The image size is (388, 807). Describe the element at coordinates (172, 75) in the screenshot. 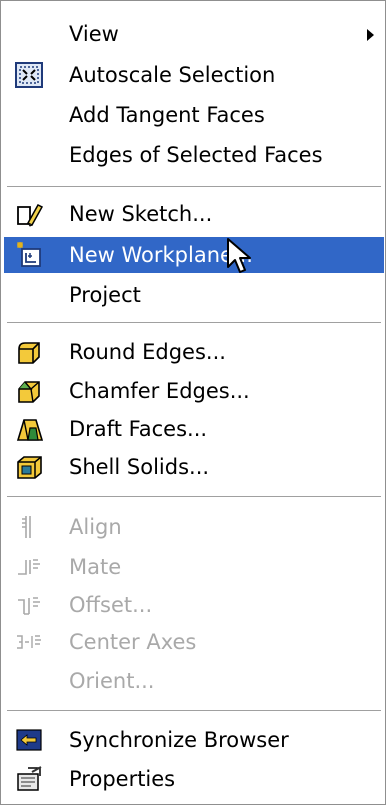

I see `menu-item-label: Autoscale Selection` at that location.